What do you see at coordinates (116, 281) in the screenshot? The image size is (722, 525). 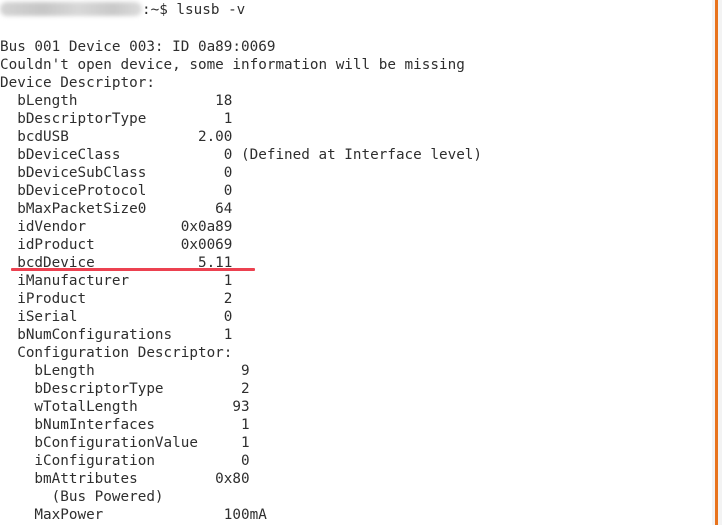 I see `output-line-imanufacturer: iManufacturer 1` at bounding box center [116, 281].